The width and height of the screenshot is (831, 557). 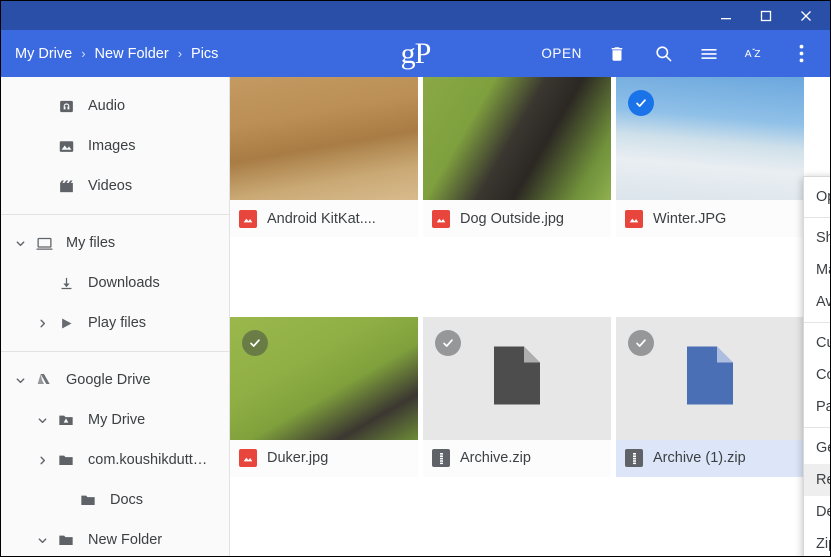 I want to click on breadcrumb-item-0: My Drive, so click(x=43, y=54).